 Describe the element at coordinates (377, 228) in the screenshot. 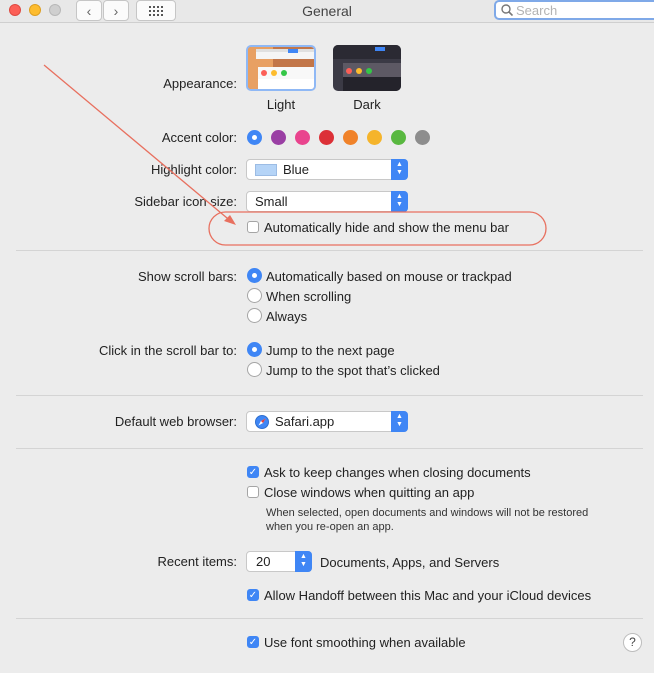

I see `annotation-highlight-ellipse` at that location.